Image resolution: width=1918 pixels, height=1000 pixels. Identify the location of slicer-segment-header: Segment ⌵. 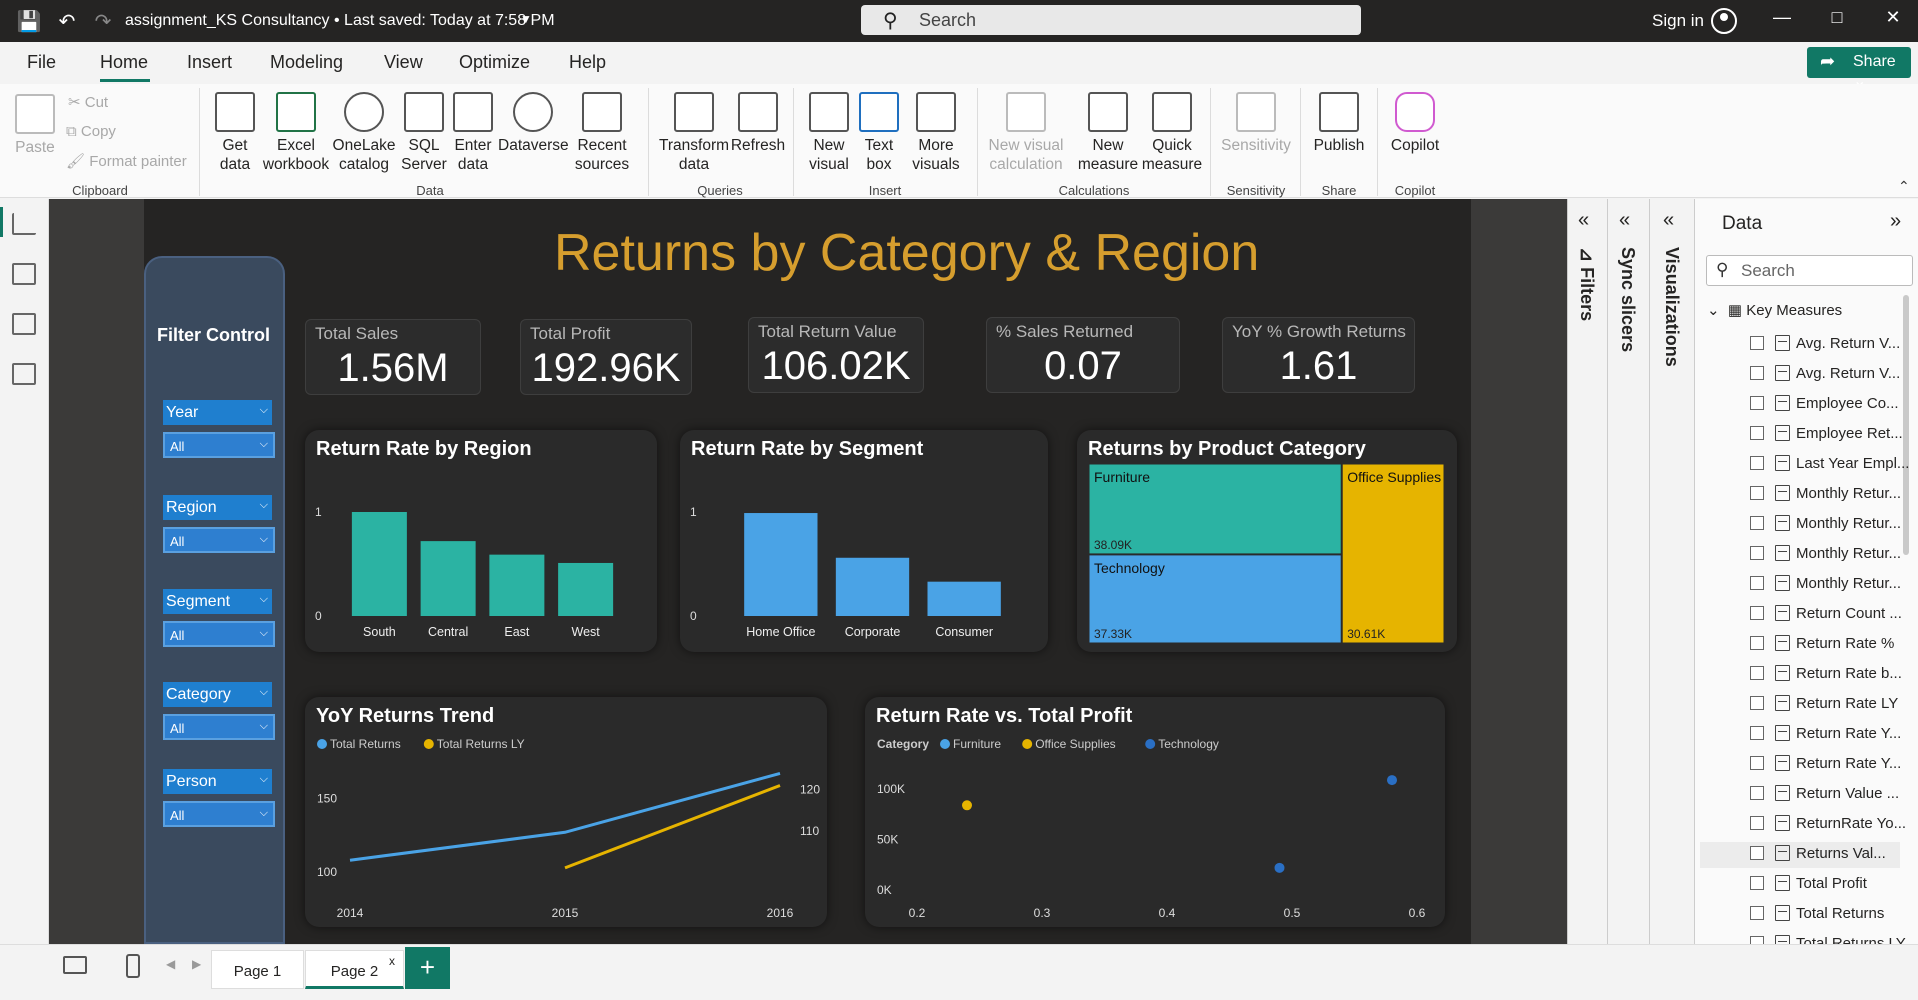
(217, 601).